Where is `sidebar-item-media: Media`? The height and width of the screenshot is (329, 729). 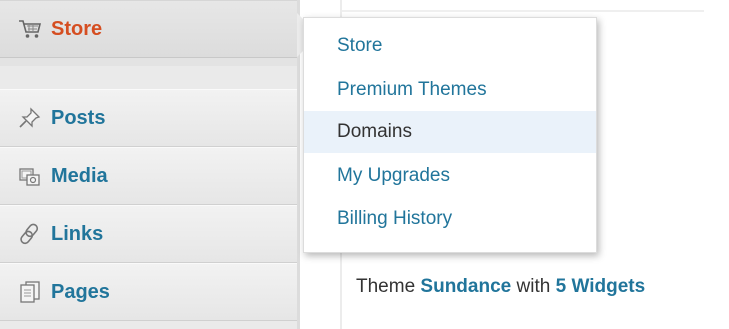 sidebar-item-media: Media is located at coordinates (150, 176).